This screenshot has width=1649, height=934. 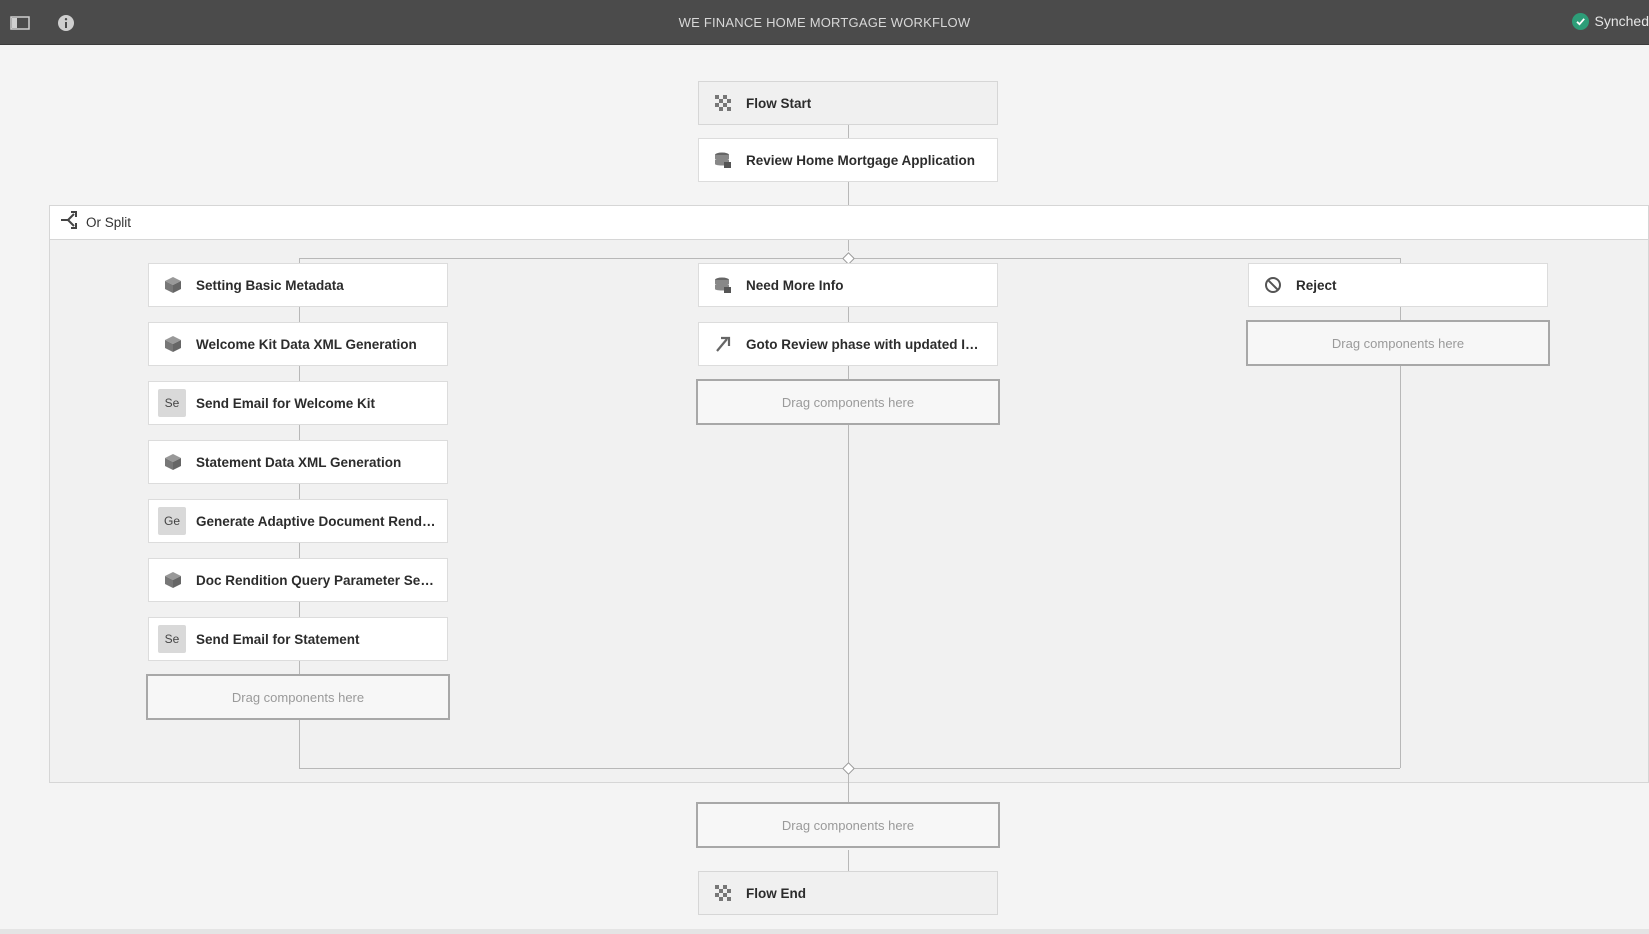 I want to click on sync-status: Synched, so click(x=1610, y=21).